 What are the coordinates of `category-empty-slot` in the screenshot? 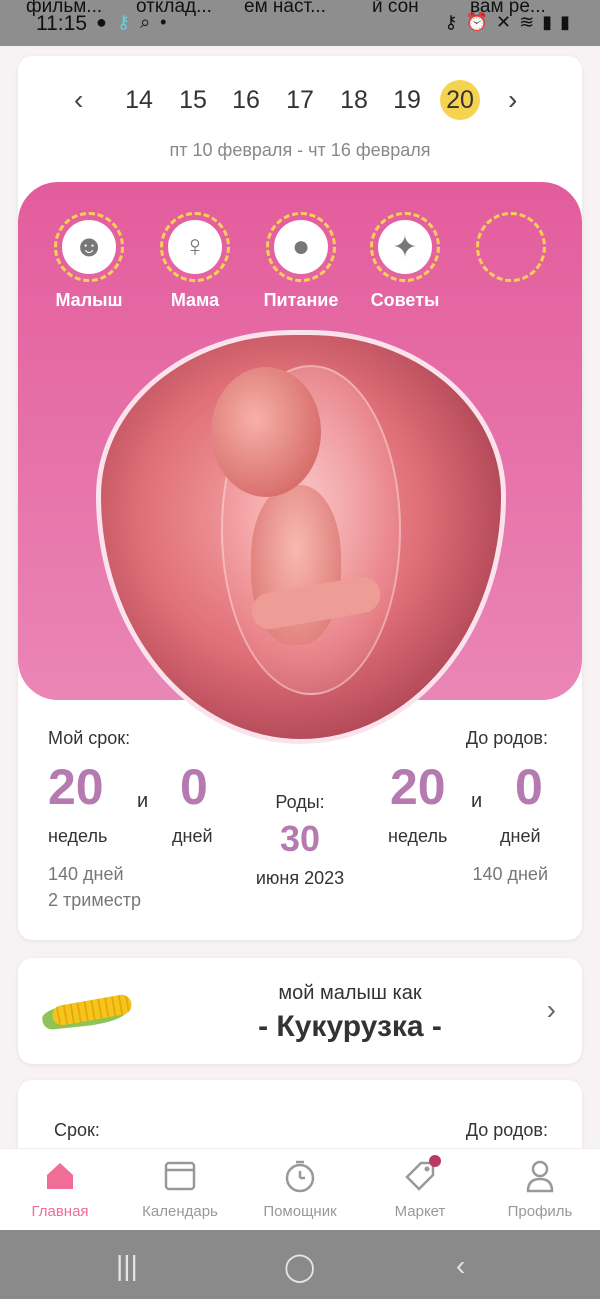 It's located at (511, 251).